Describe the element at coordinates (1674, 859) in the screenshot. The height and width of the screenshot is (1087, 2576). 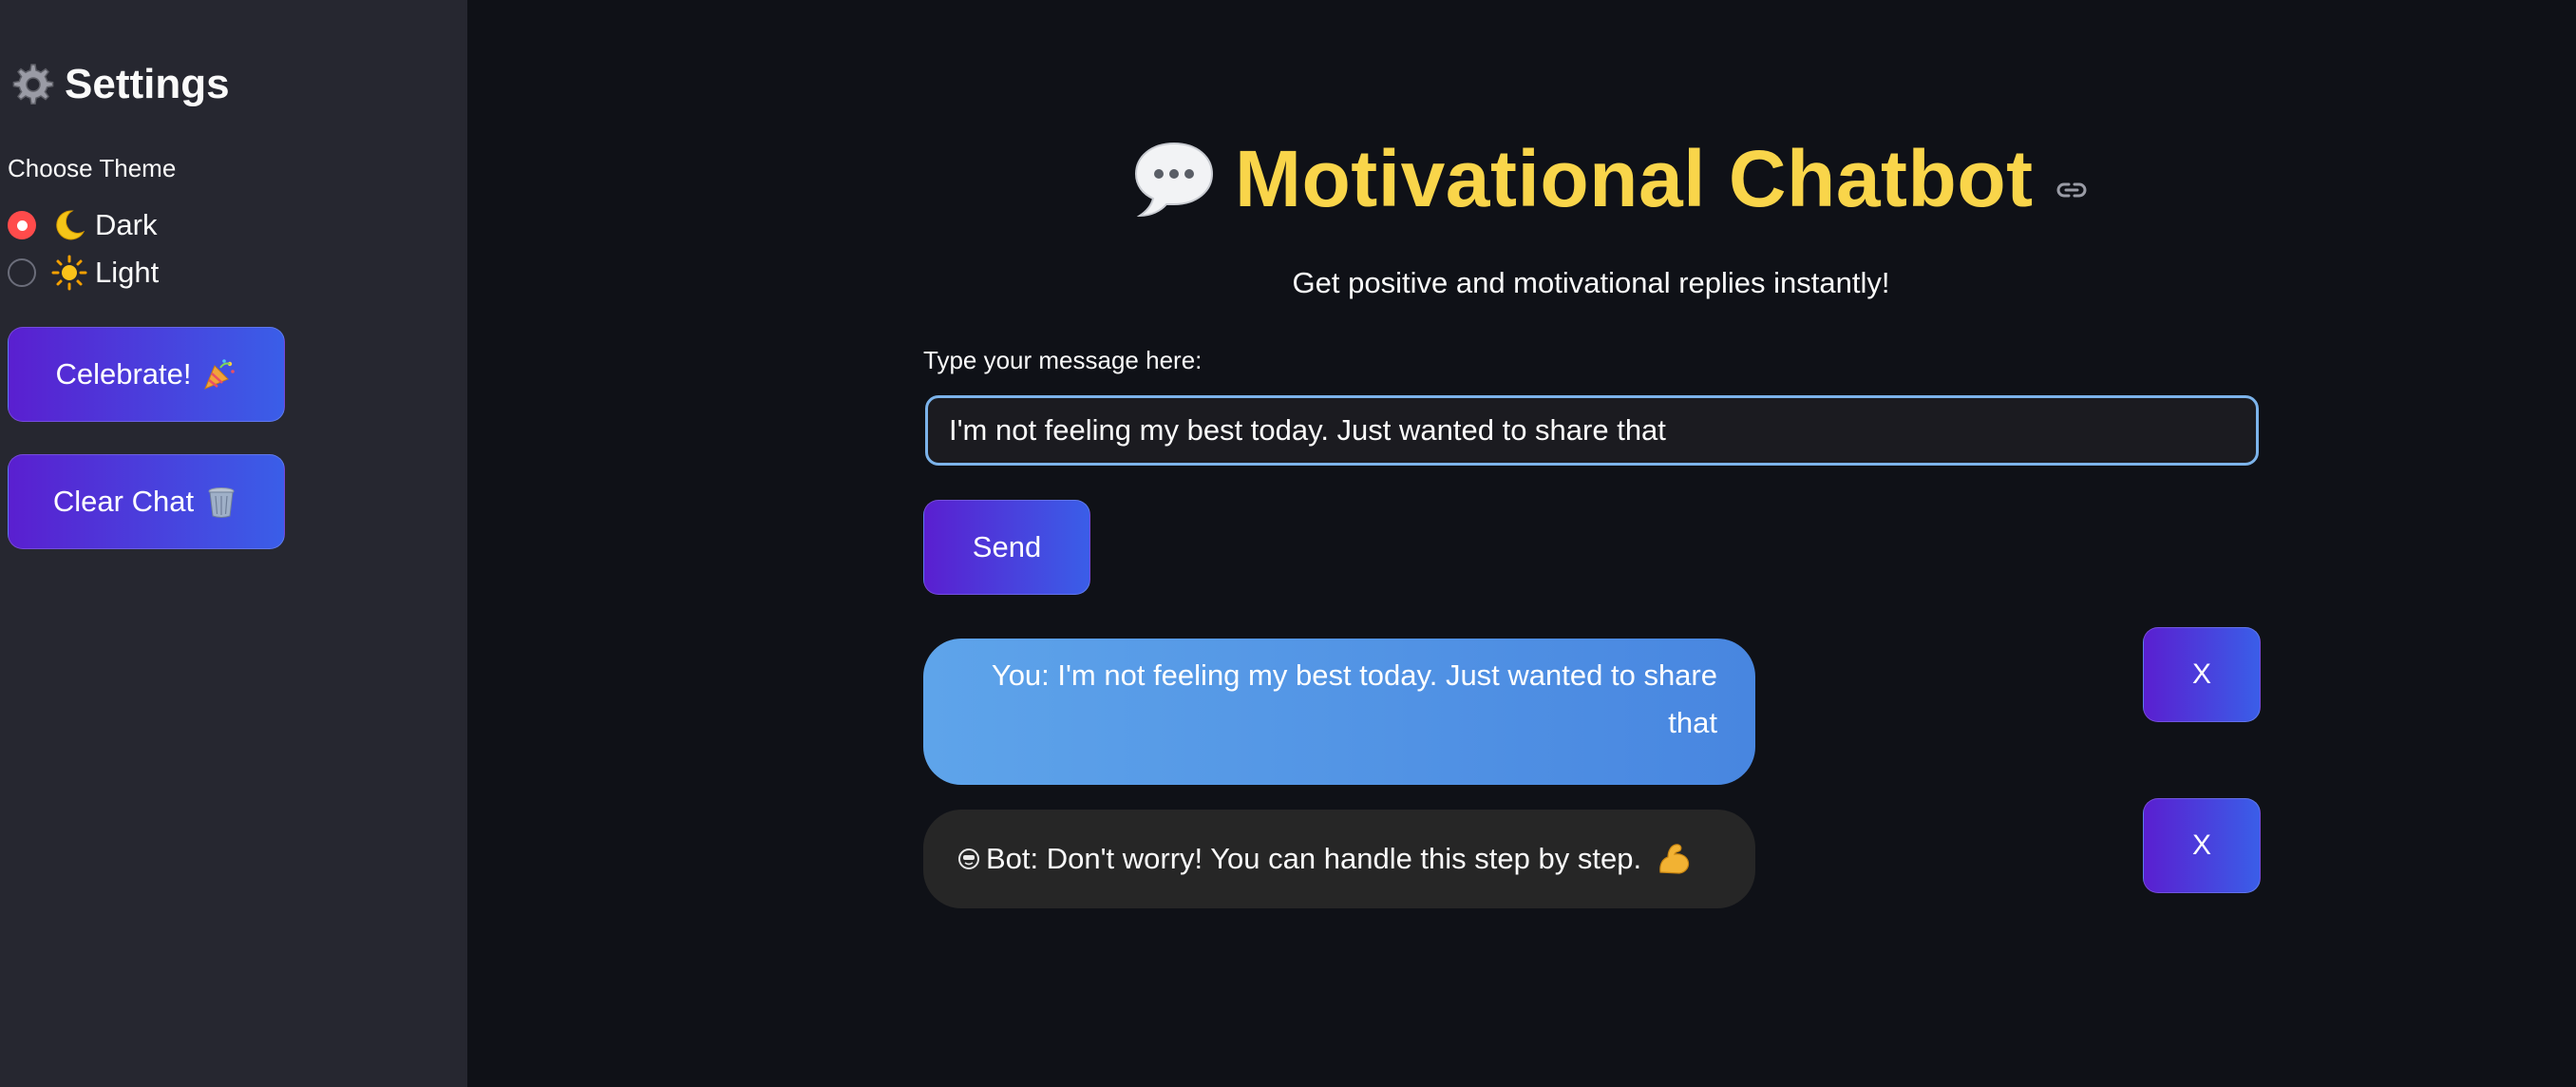
I see `flexed-biceps-icon` at that location.